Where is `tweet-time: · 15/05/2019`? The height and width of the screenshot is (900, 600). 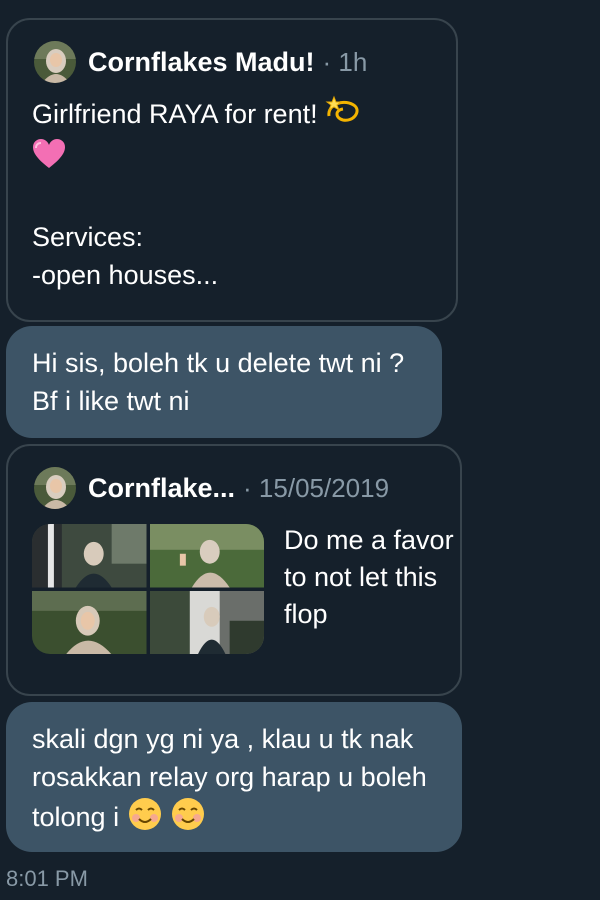 tweet-time: · 15/05/2019 is located at coordinates (316, 487).